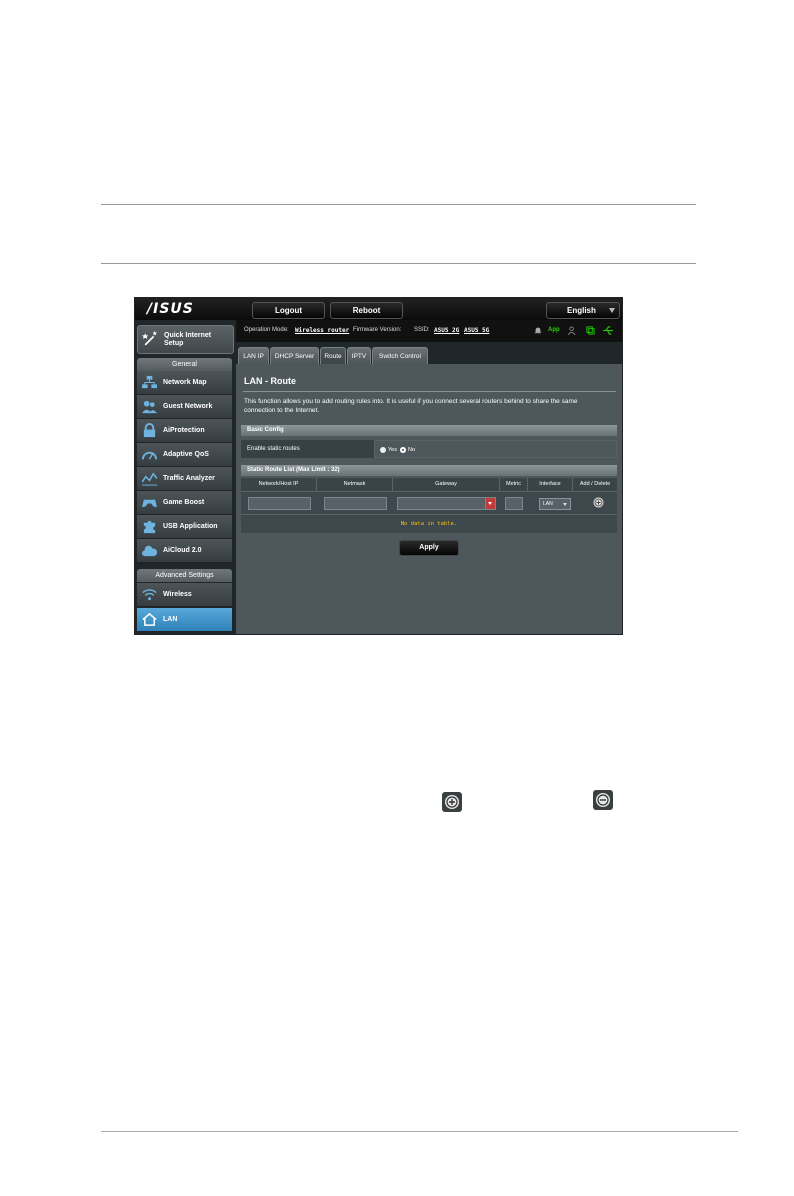 The width and height of the screenshot is (794, 1196). I want to click on language-value: English, so click(581, 310).